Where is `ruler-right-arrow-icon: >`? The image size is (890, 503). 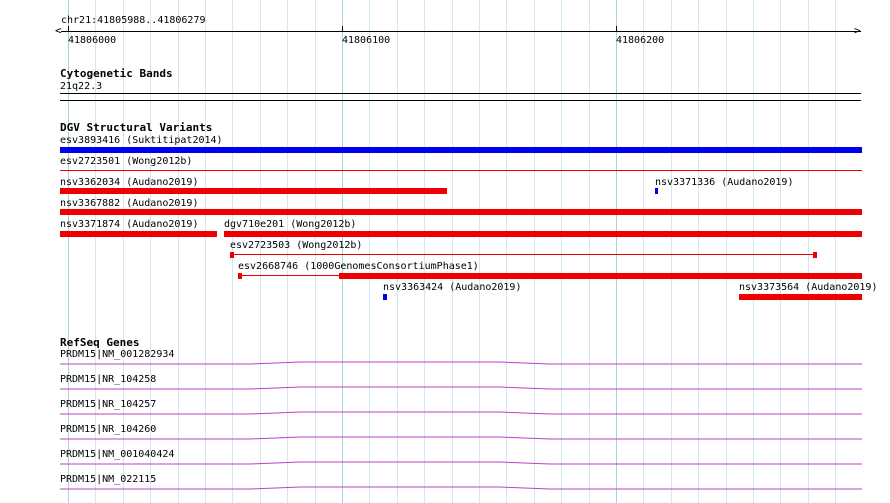
ruler-right-arrow-icon: > is located at coordinates (857, 31).